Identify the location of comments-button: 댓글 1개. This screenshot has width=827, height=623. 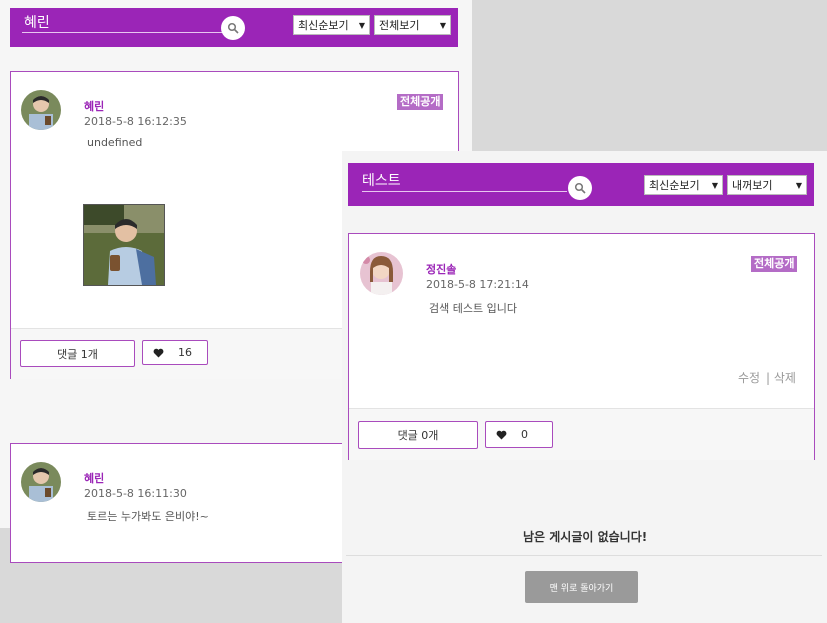
(77, 353).